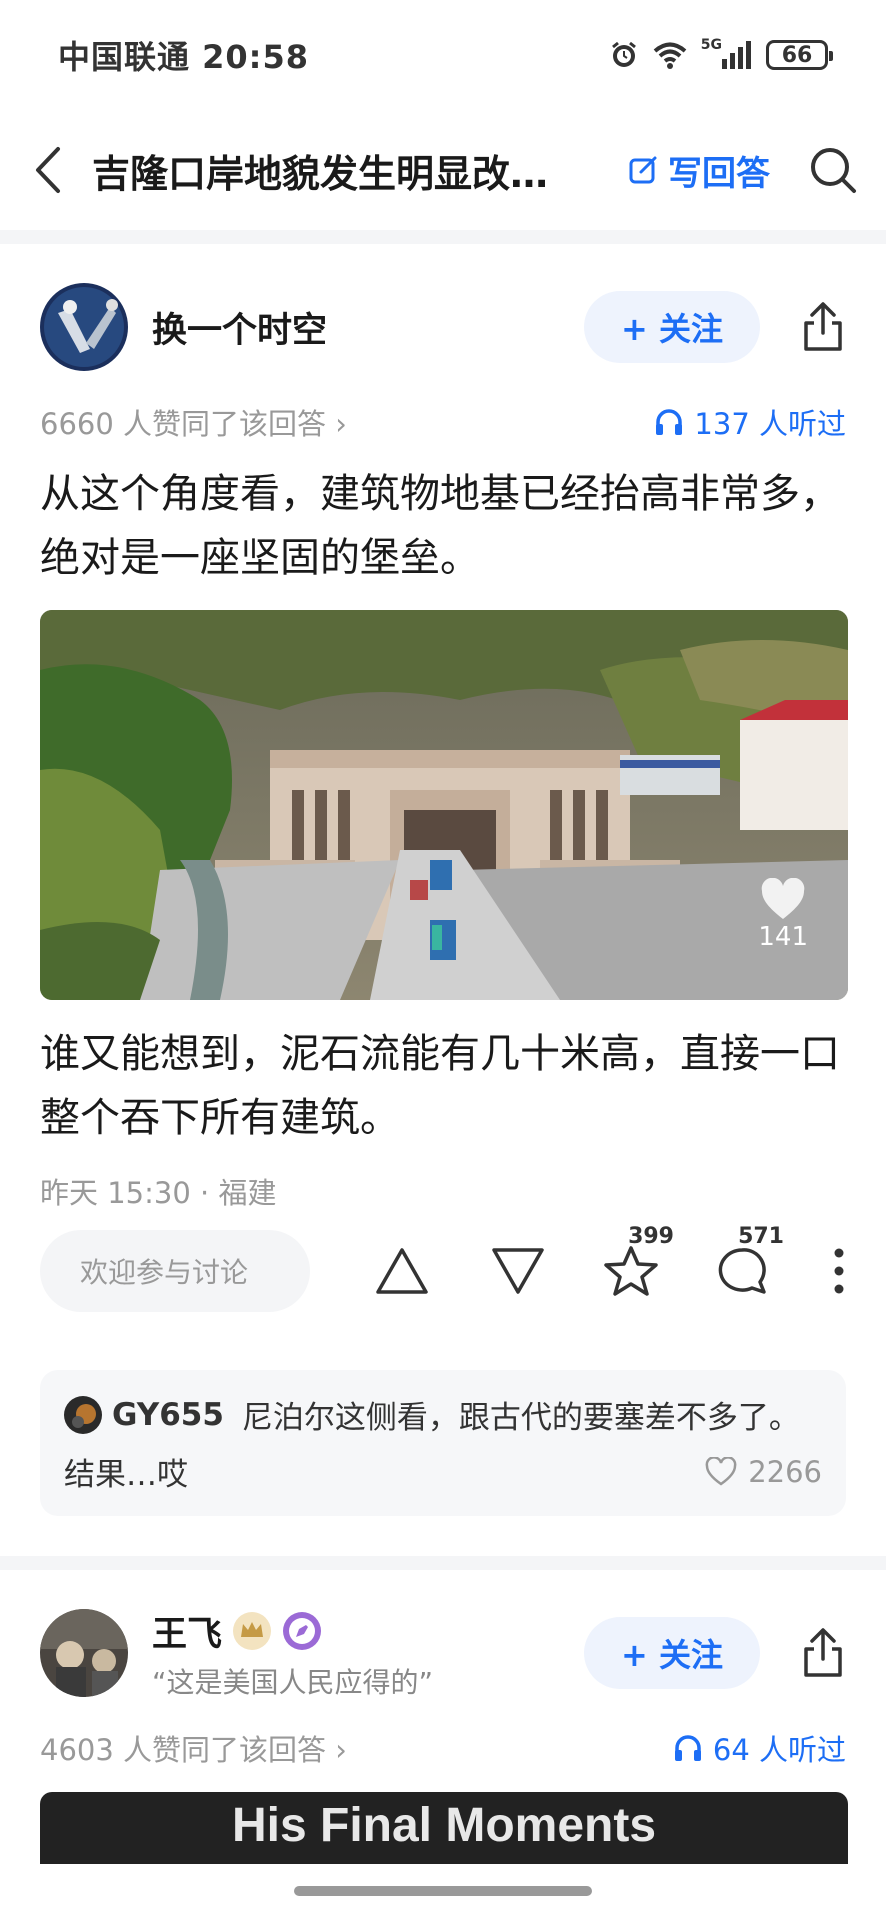  I want to click on status-bar: 中国联通 20:58 5G 66, so click(443, 55).